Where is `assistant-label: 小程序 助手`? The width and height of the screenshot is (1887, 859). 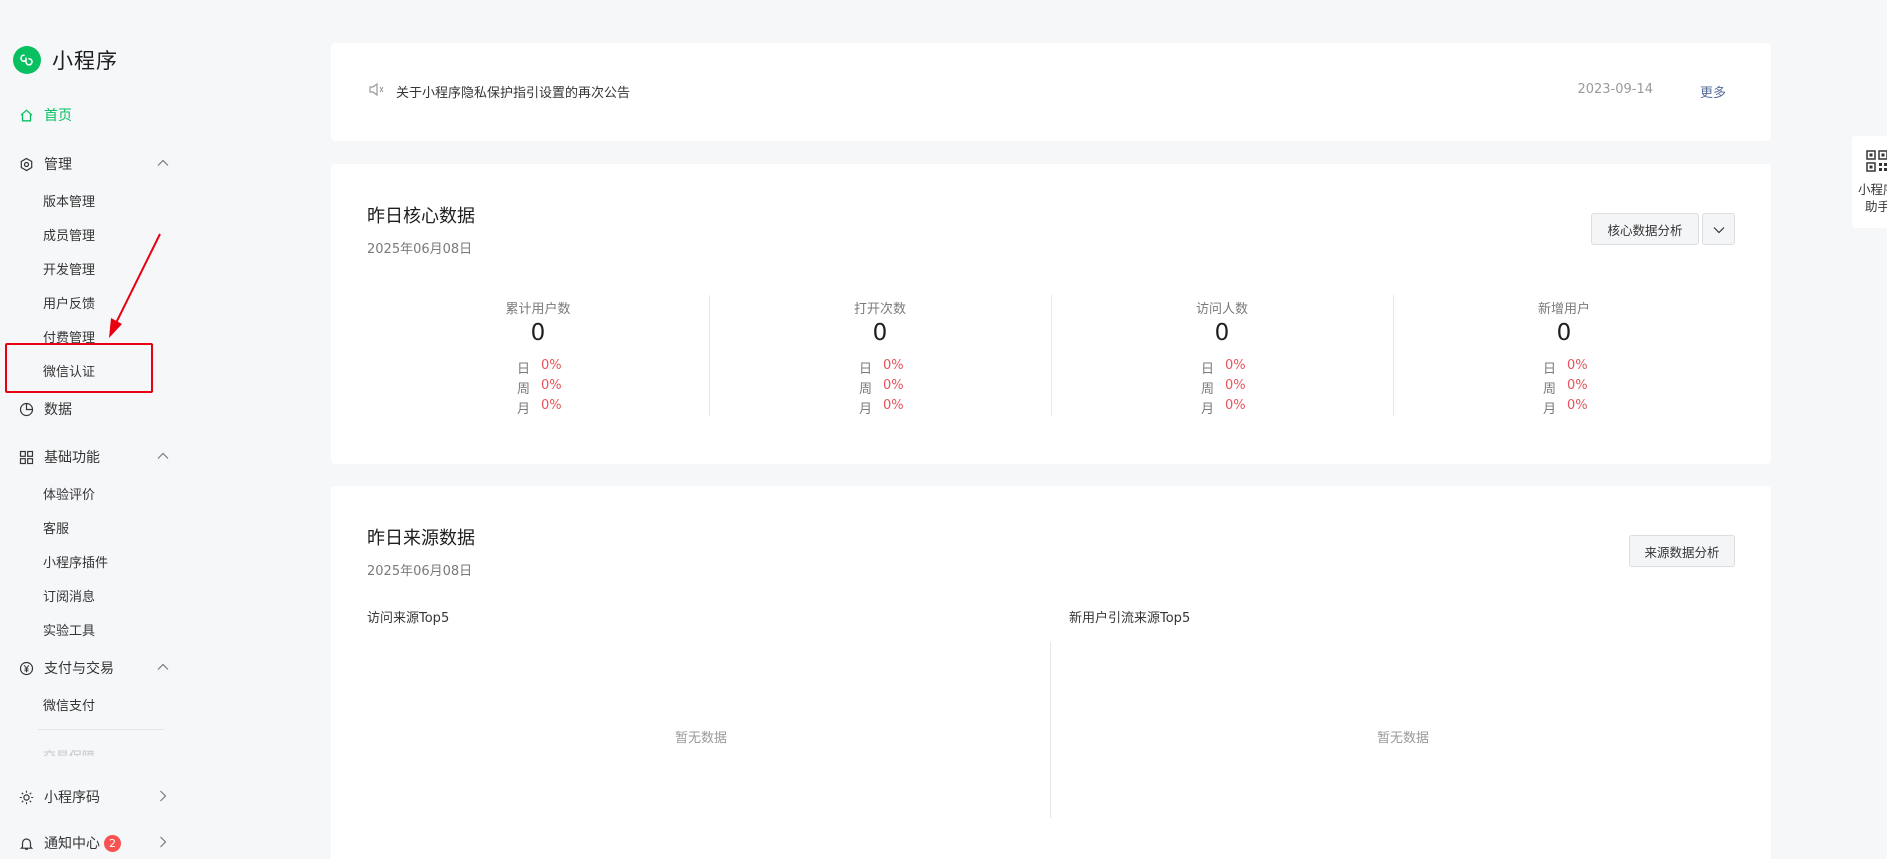
assistant-label: 小程序 助手 is located at coordinates (1872, 198).